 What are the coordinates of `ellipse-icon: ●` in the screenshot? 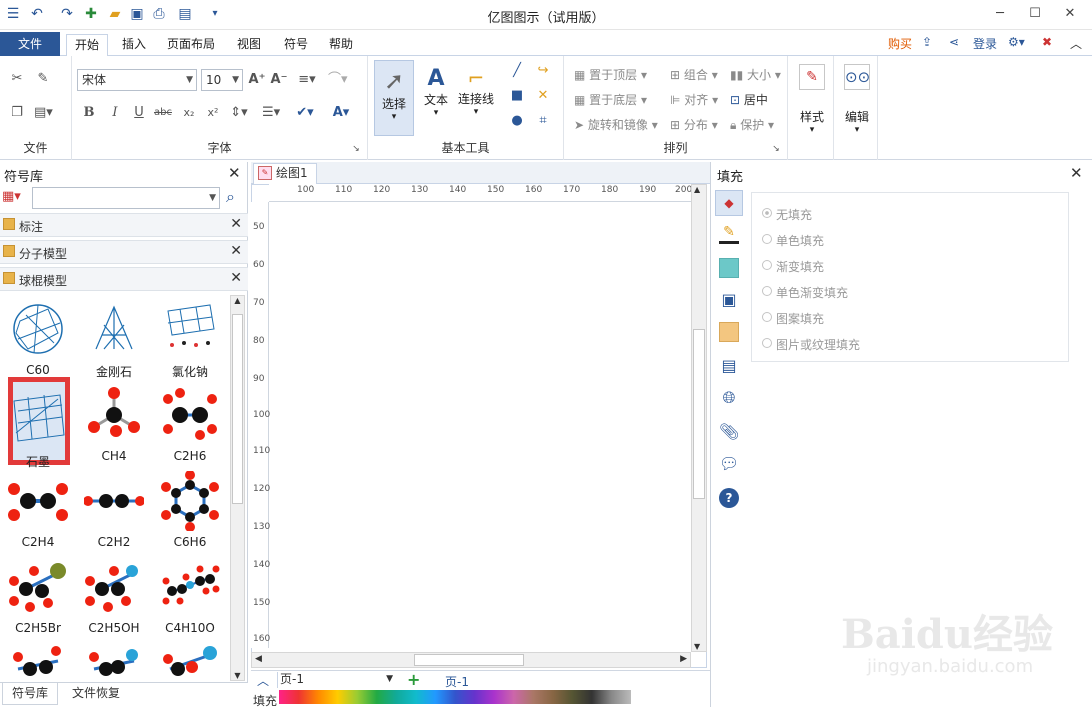 It's located at (517, 121).